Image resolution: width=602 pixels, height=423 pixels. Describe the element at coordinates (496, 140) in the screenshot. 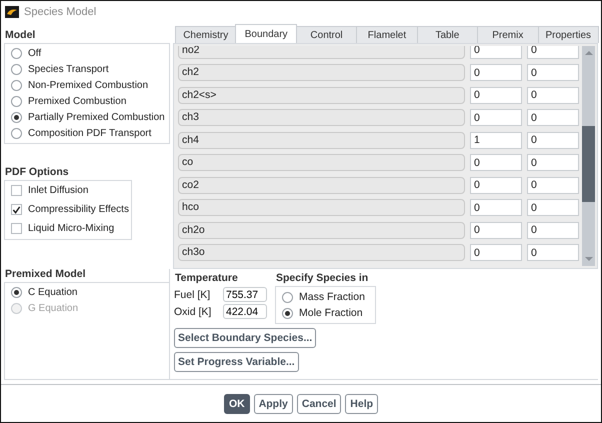

I see `fuel-value-field: 1` at that location.